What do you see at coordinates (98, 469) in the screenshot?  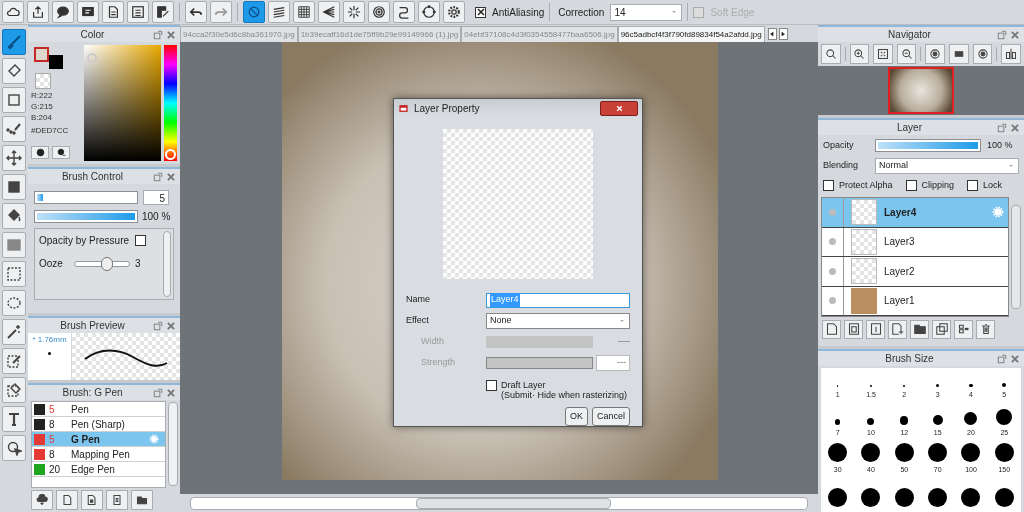 I see `brush-list-item: 20 Edge Pen` at bounding box center [98, 469].